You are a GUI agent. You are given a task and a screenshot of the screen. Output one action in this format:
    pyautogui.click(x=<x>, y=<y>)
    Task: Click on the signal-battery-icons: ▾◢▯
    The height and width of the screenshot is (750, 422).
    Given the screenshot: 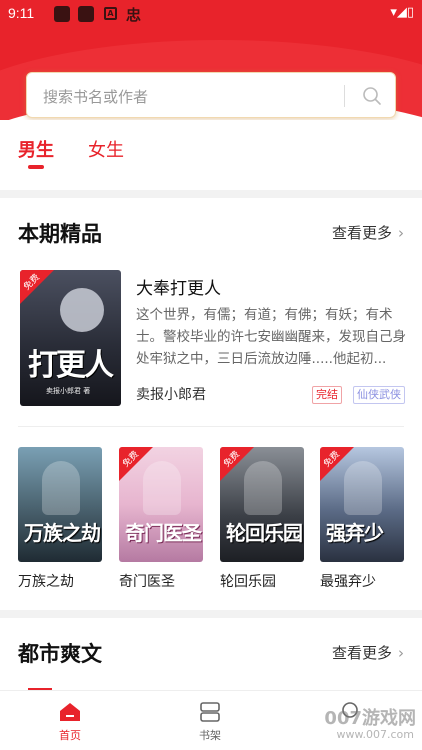 What is the action you would take?
    pyautogui.click(x=402, y=12)
    